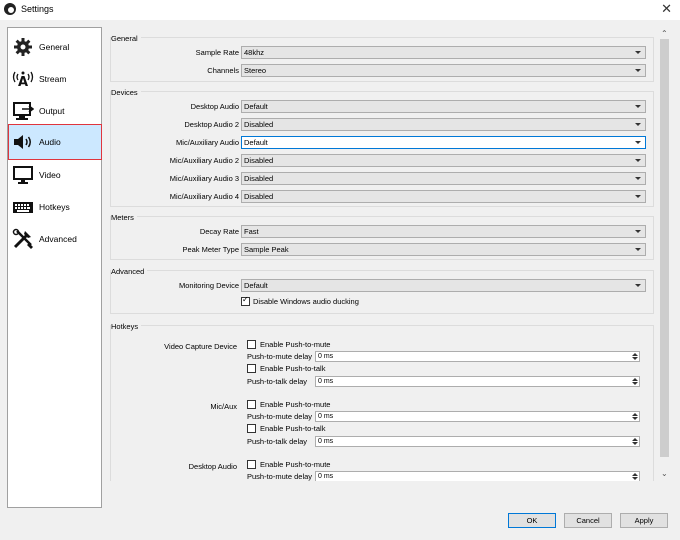  Describe the element at coordinates (443, 231) in the screenshot. I see `decay-rate-select: Fast` at that location.